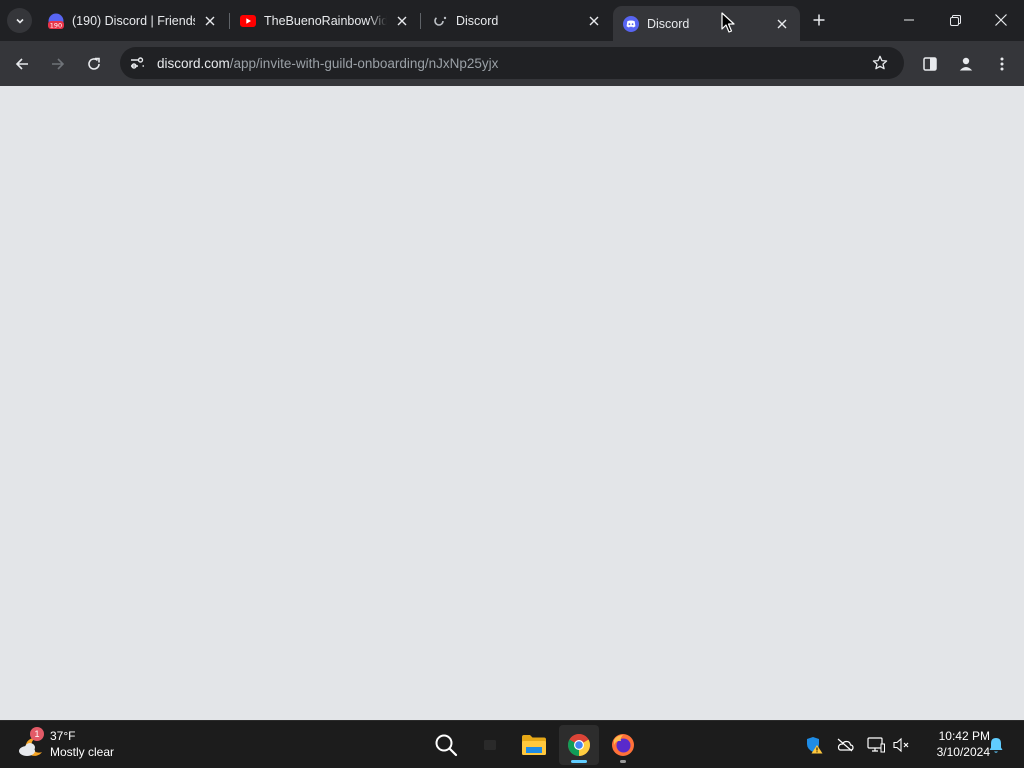 The height and width of the screenshot is (768, 1024). I want to click on browser-menu-button, so click(1002, 64).